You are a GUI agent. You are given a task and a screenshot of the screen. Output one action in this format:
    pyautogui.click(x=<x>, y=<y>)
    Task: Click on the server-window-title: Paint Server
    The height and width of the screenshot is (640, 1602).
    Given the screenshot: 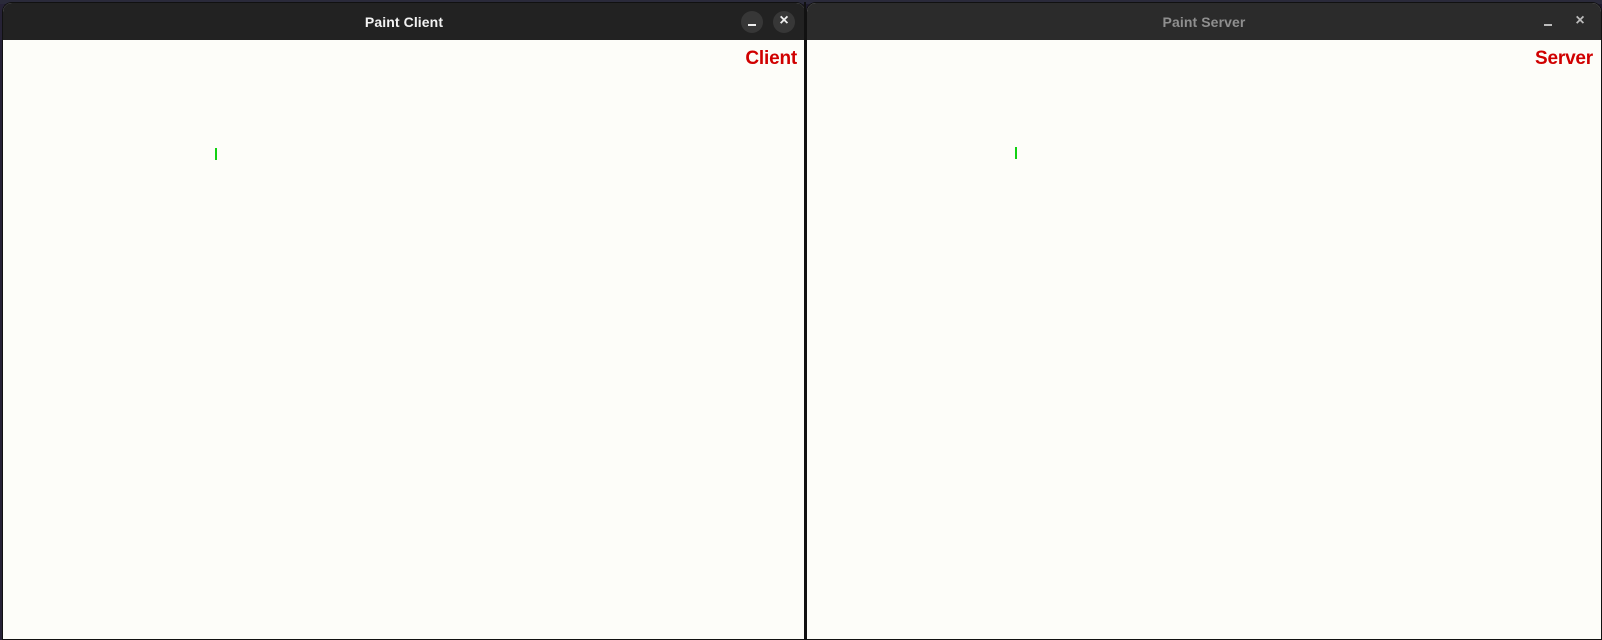 What is the action you would take?
    pyautogui.click(x=1204, y=21)
    